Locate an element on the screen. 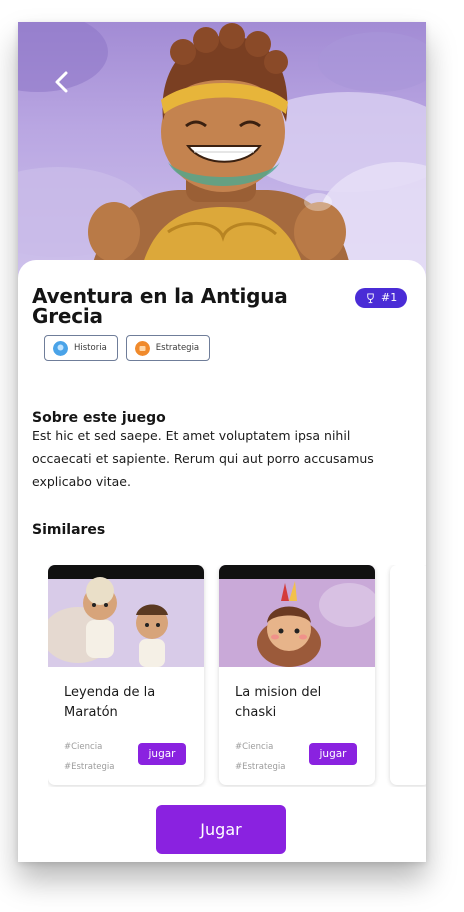 The height and width of the screenshot is (912, 464). tag-historia: Historia is located at coordinates (81, 348).